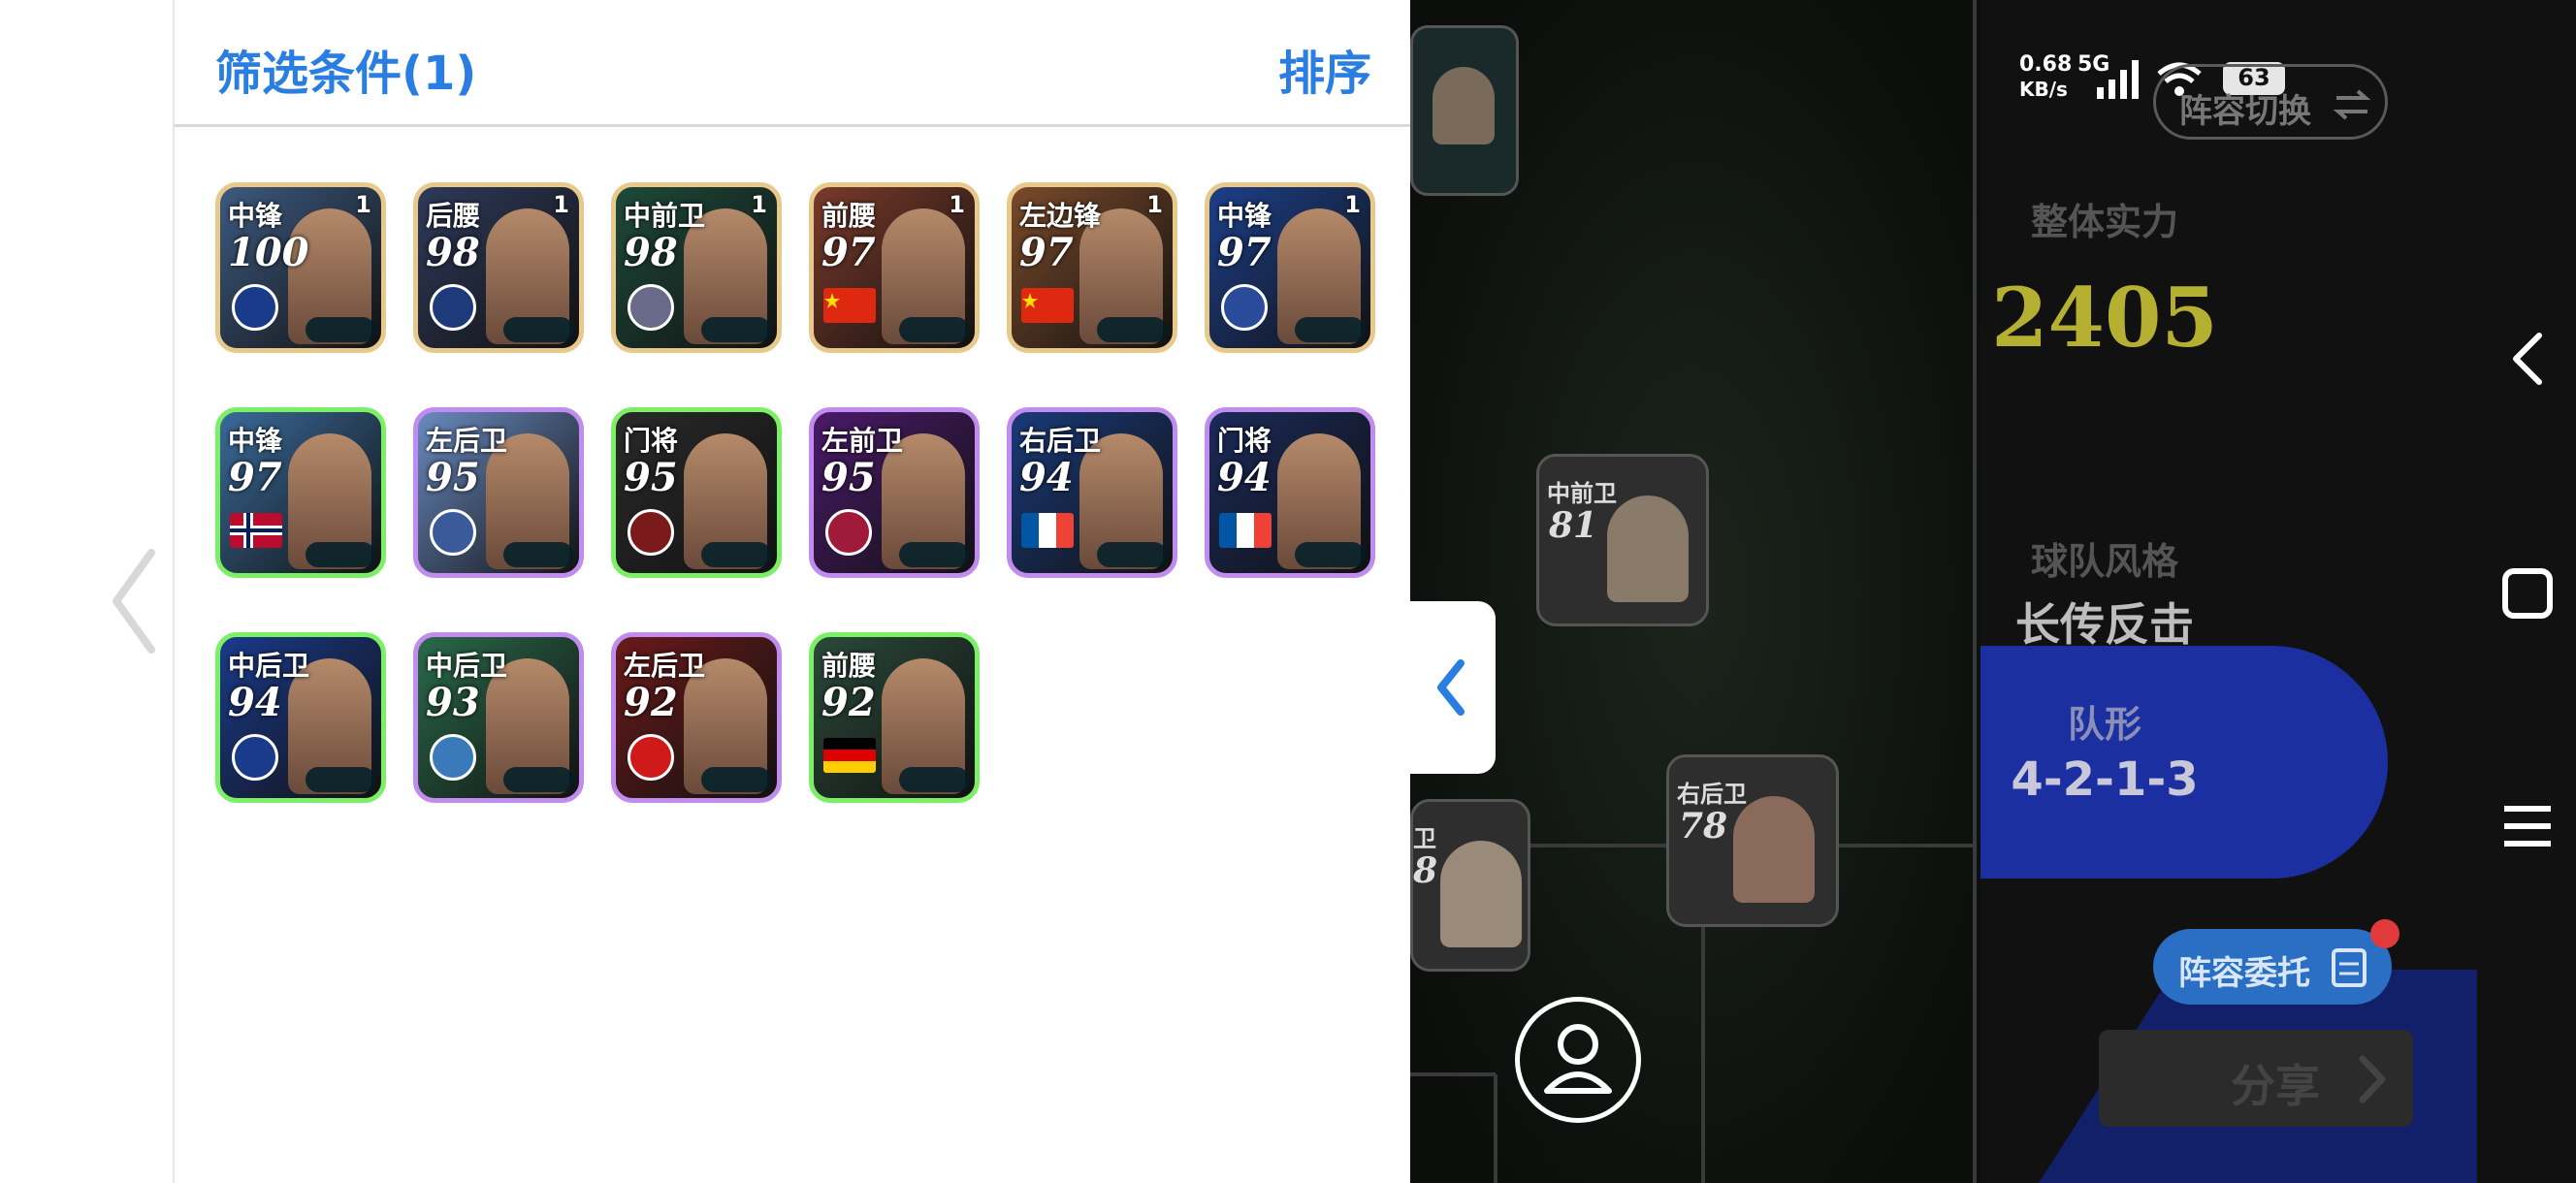  Describe the element at coordinates (2104, 779) in the screenshot. I see `formation-value: 4-2-1-3` at that location.